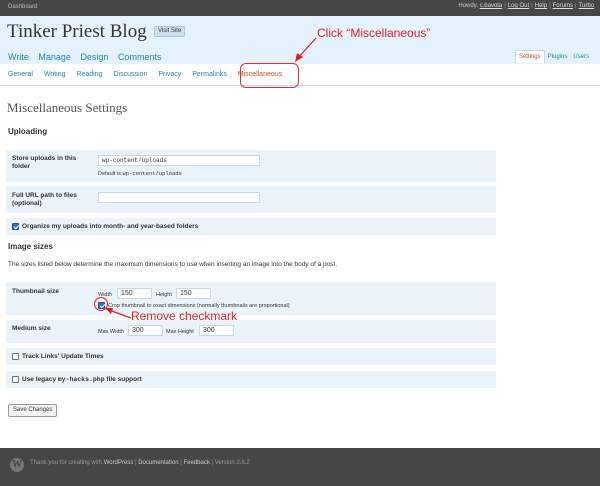 This screenshot has height=486, width=600. Describe the element at coordinates (35, 291) in the screenshot. I see `thumbnail-label: Thumbnail size` at that location.